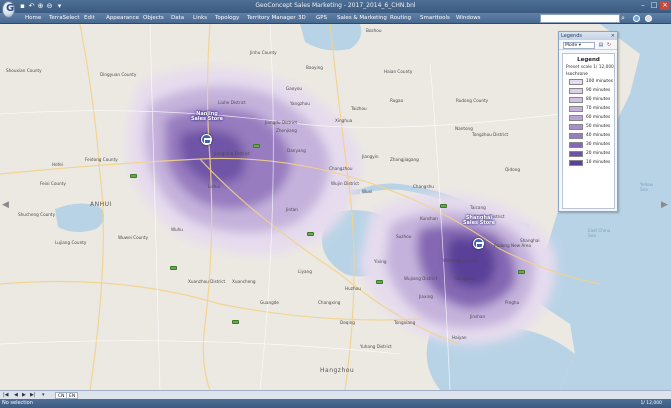 Image resolution: width=671 pixels, height=408 pixels. Describe the element at coordinates (598, 126) in the screenshot. I see `legend-item-label: 50 minutes` at that location.